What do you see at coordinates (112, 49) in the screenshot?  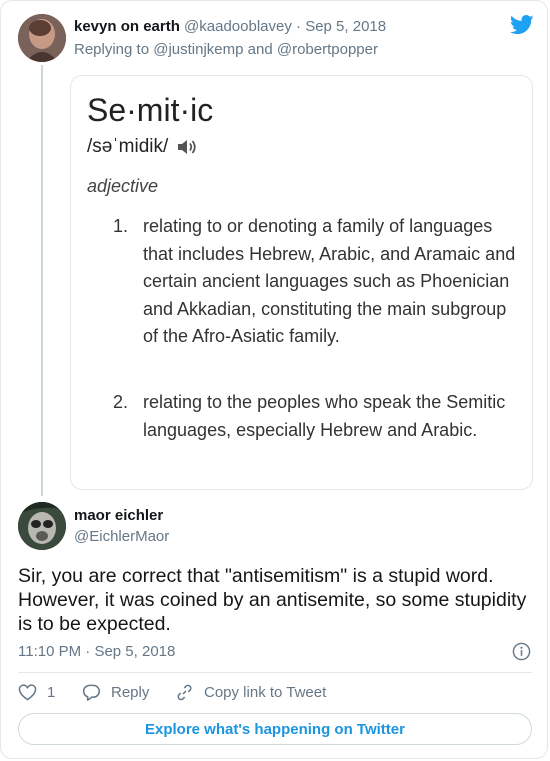 I see `replying-to-prefix: Replying to` at bounding box center [112, 49].